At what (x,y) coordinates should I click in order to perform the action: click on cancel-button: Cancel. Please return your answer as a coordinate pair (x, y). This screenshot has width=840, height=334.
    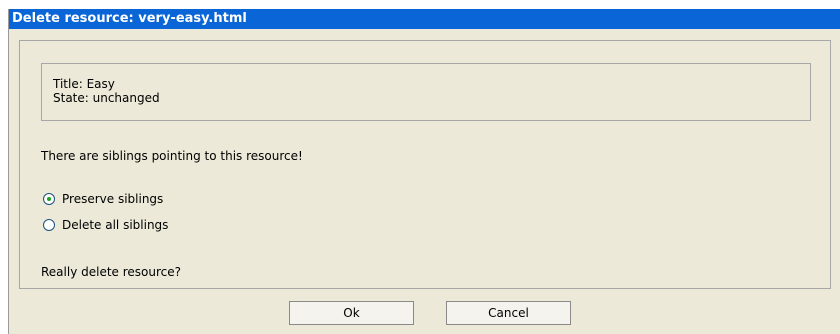
    Looking at the image, I should click on (508, 313).